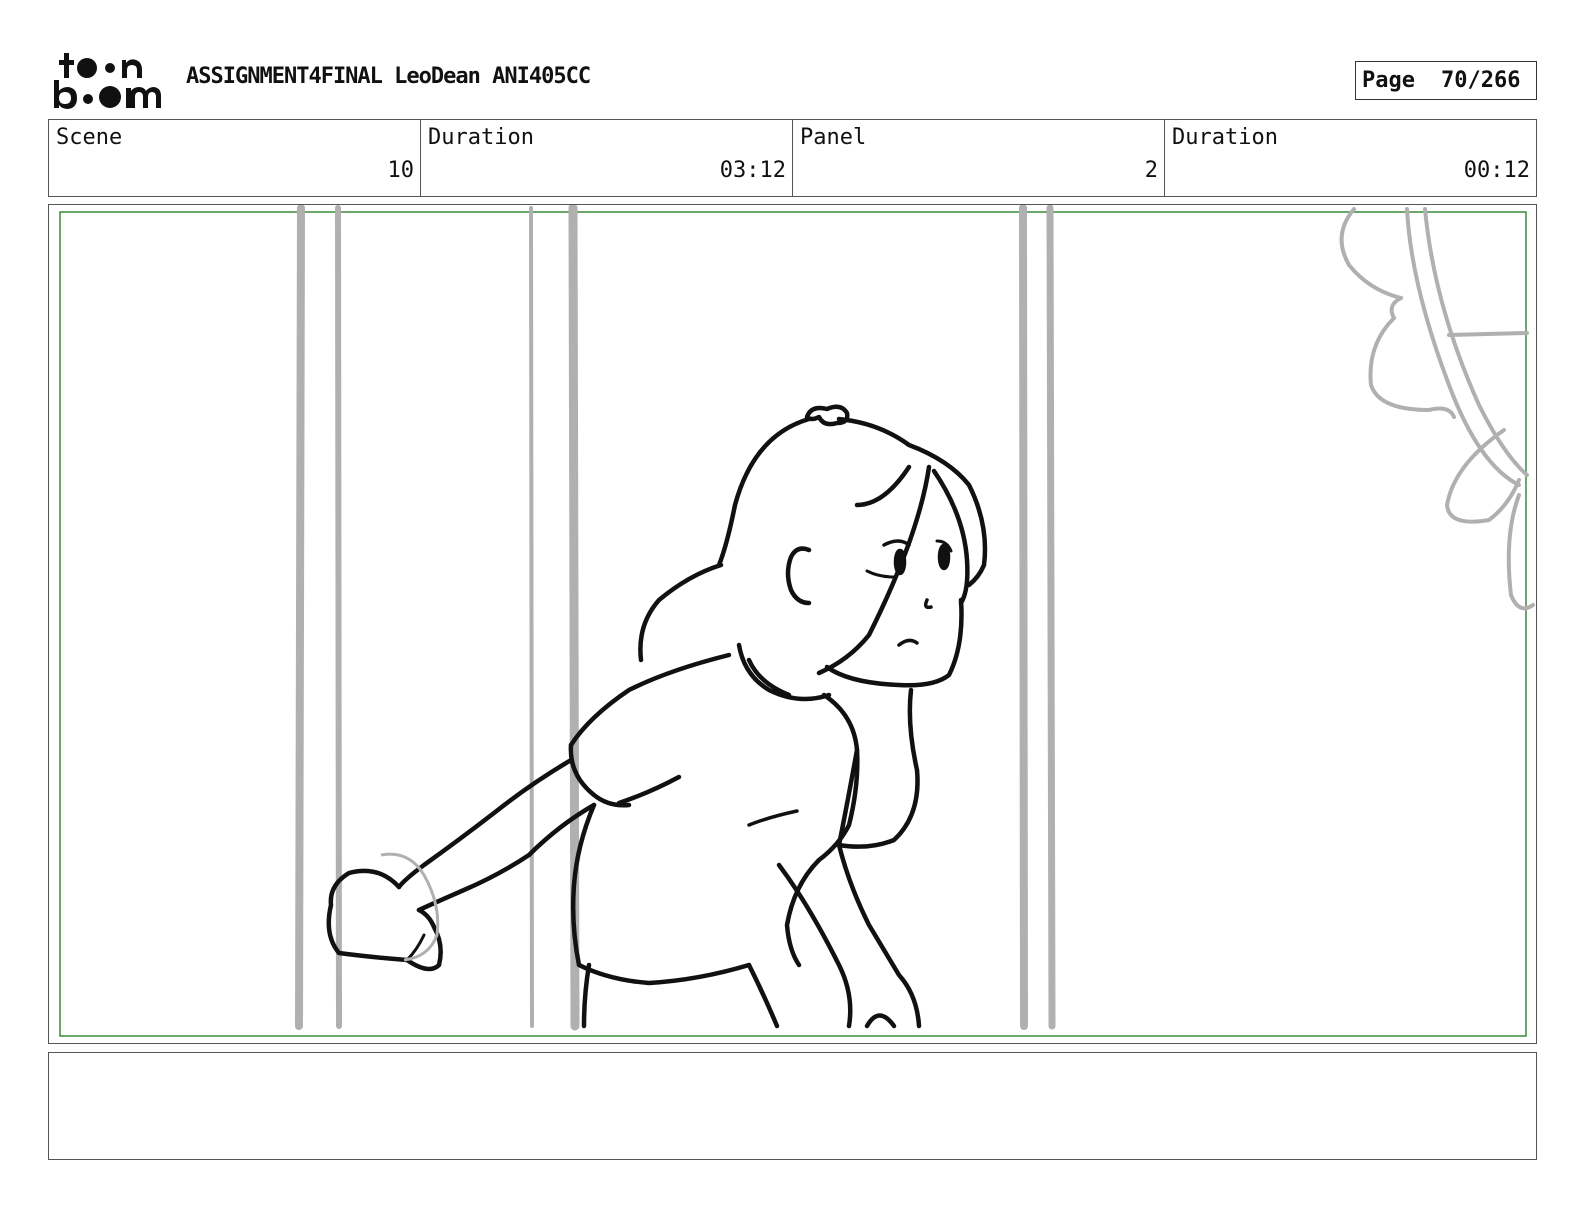  Describe the element at coordinates (1350, 158) in the screenshot. I see `panel-duration-cell: Duration 00:12` at that location.